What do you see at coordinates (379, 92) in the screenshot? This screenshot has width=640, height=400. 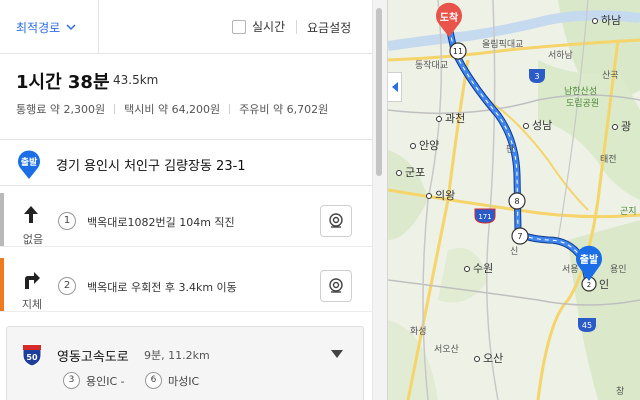 I see `scrollbar-thumb` at bounding box center [379, 92].